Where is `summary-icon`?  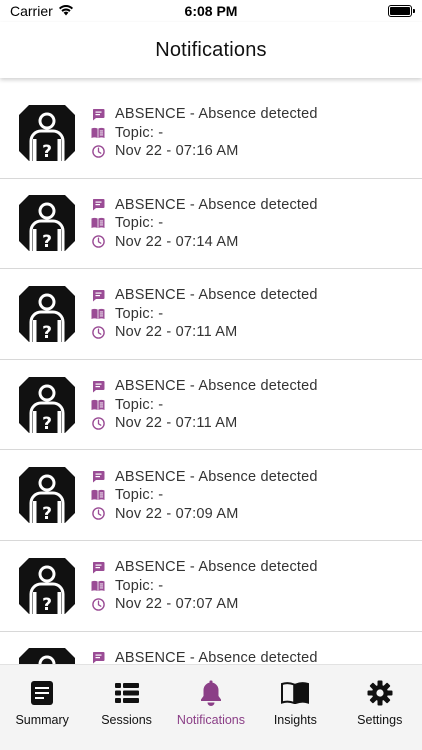
summary-icon is located at coordinates (42, 693).